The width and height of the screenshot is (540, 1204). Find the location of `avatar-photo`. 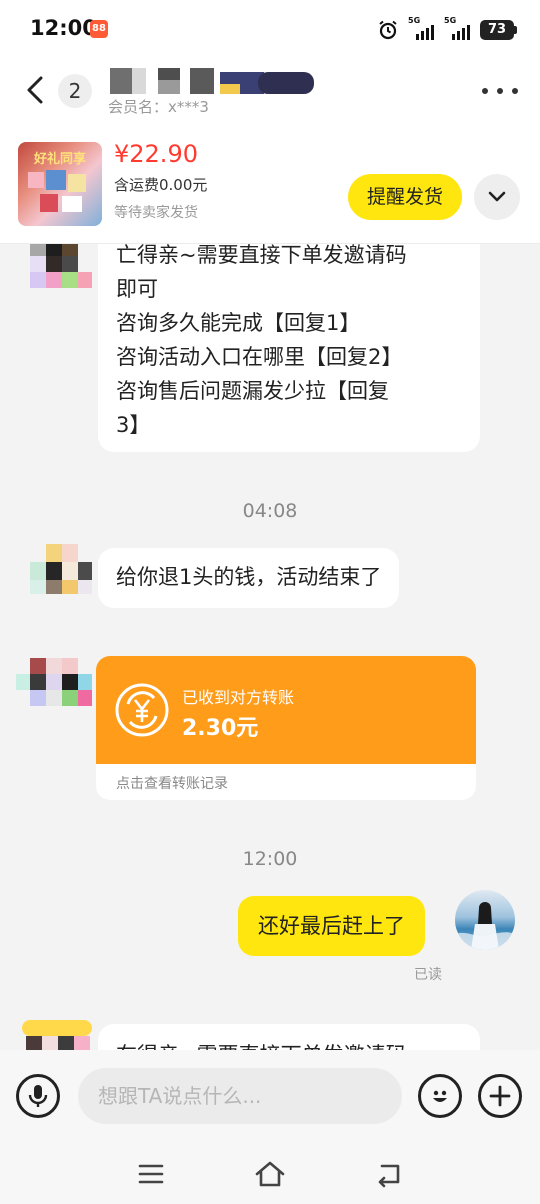

avatar-photo is located at coordinates (485, 926).